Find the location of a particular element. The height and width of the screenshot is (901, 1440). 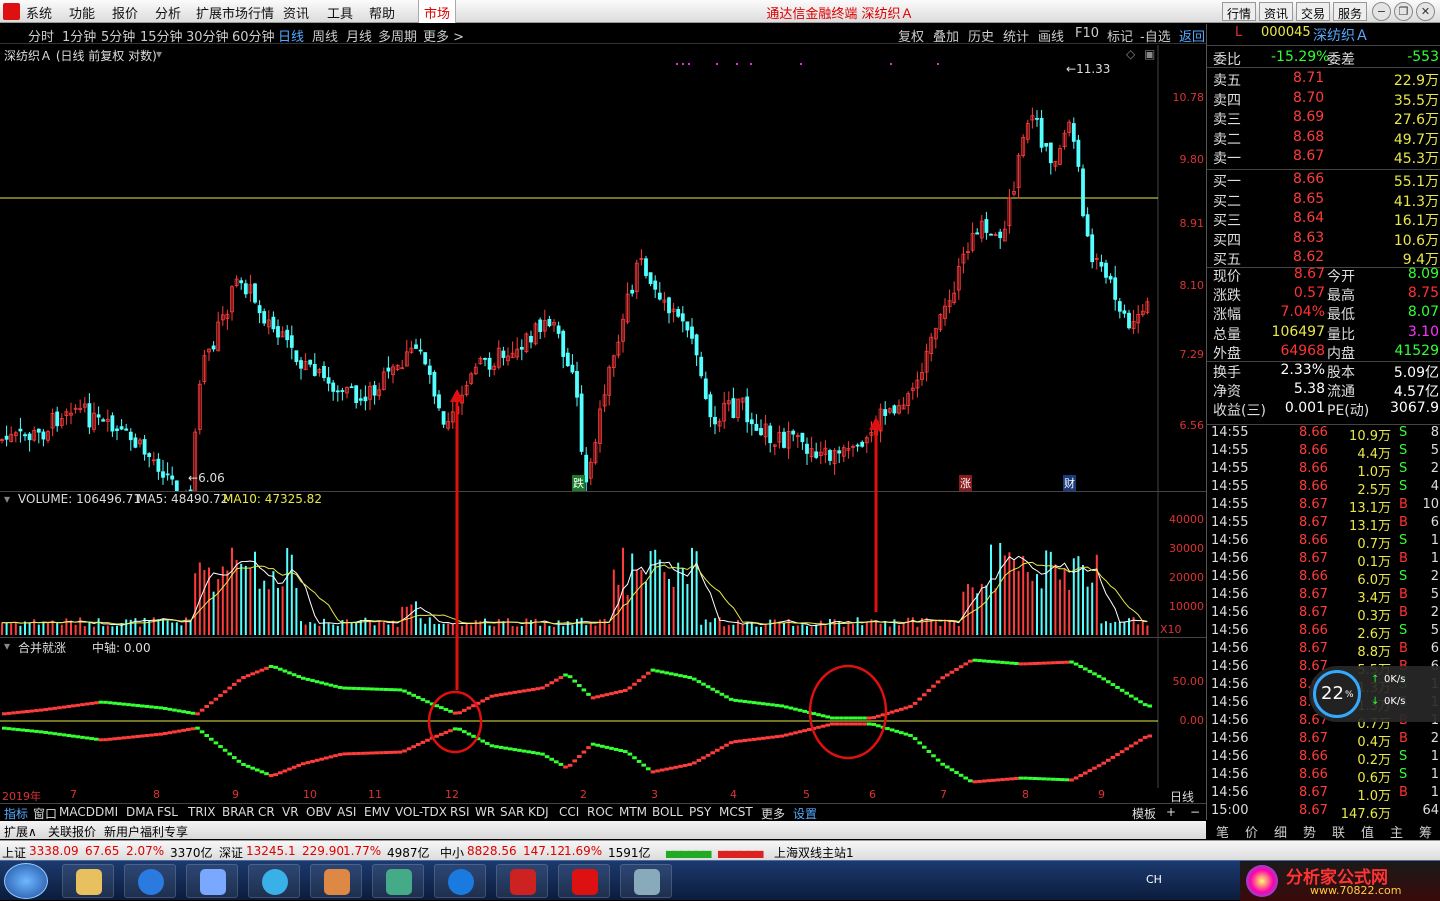

minimize-icon: − is located at coordinates (1381, 11).